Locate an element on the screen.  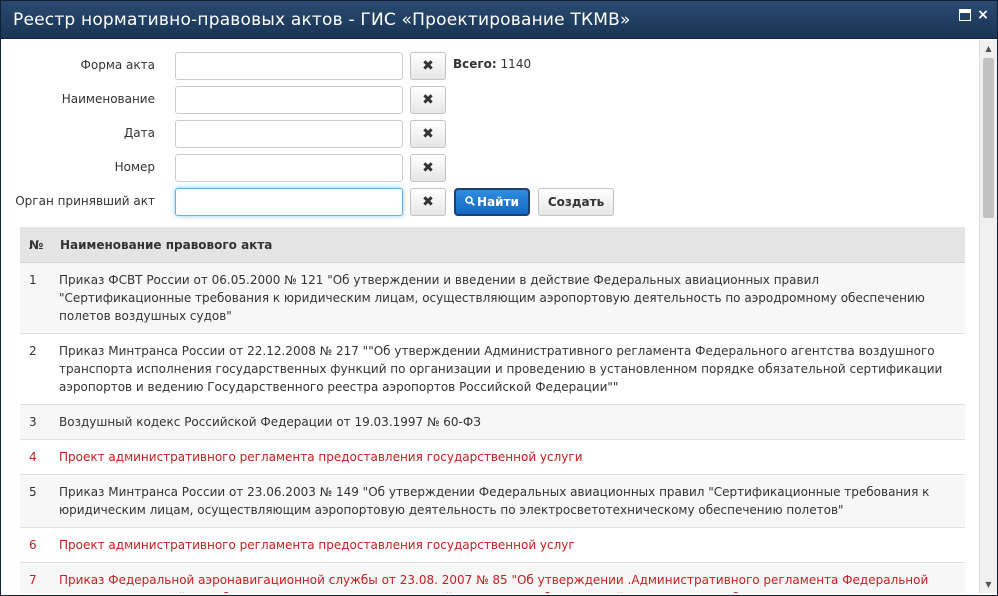
date-input is located at coordinates (289, 134).